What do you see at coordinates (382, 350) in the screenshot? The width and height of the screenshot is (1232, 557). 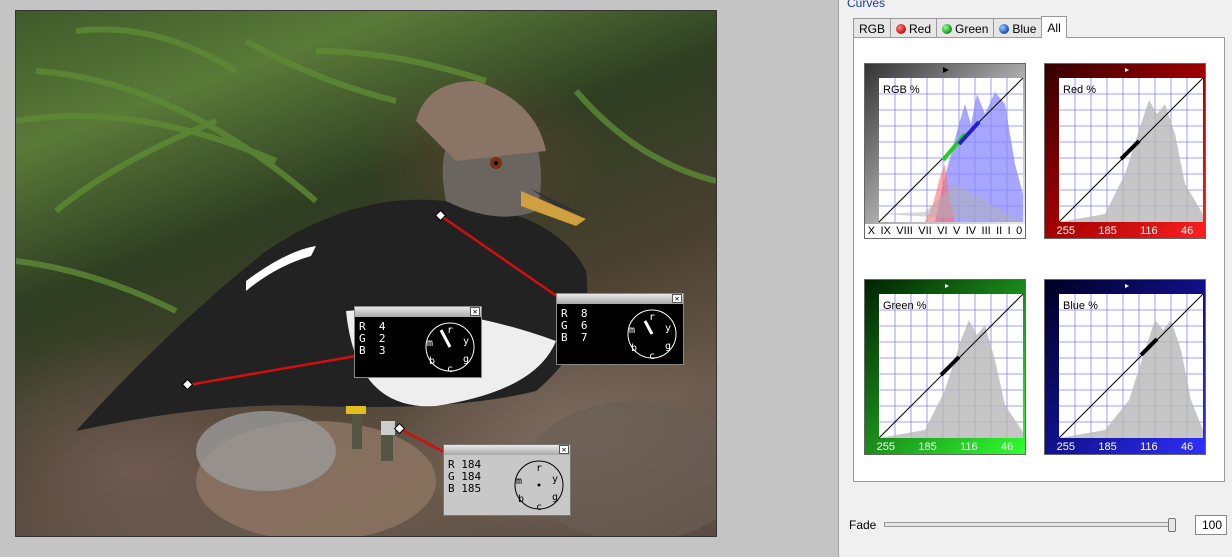 I see `sampler-b-value: 3` at bounding box center [382, 350].